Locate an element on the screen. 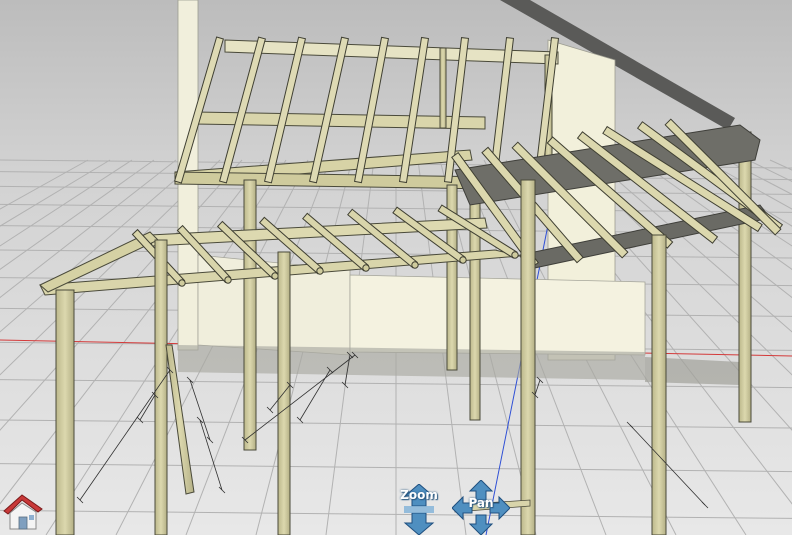 The height and width of the screenshot is (535, 792). home-icon is located at coordinates (23, 512).